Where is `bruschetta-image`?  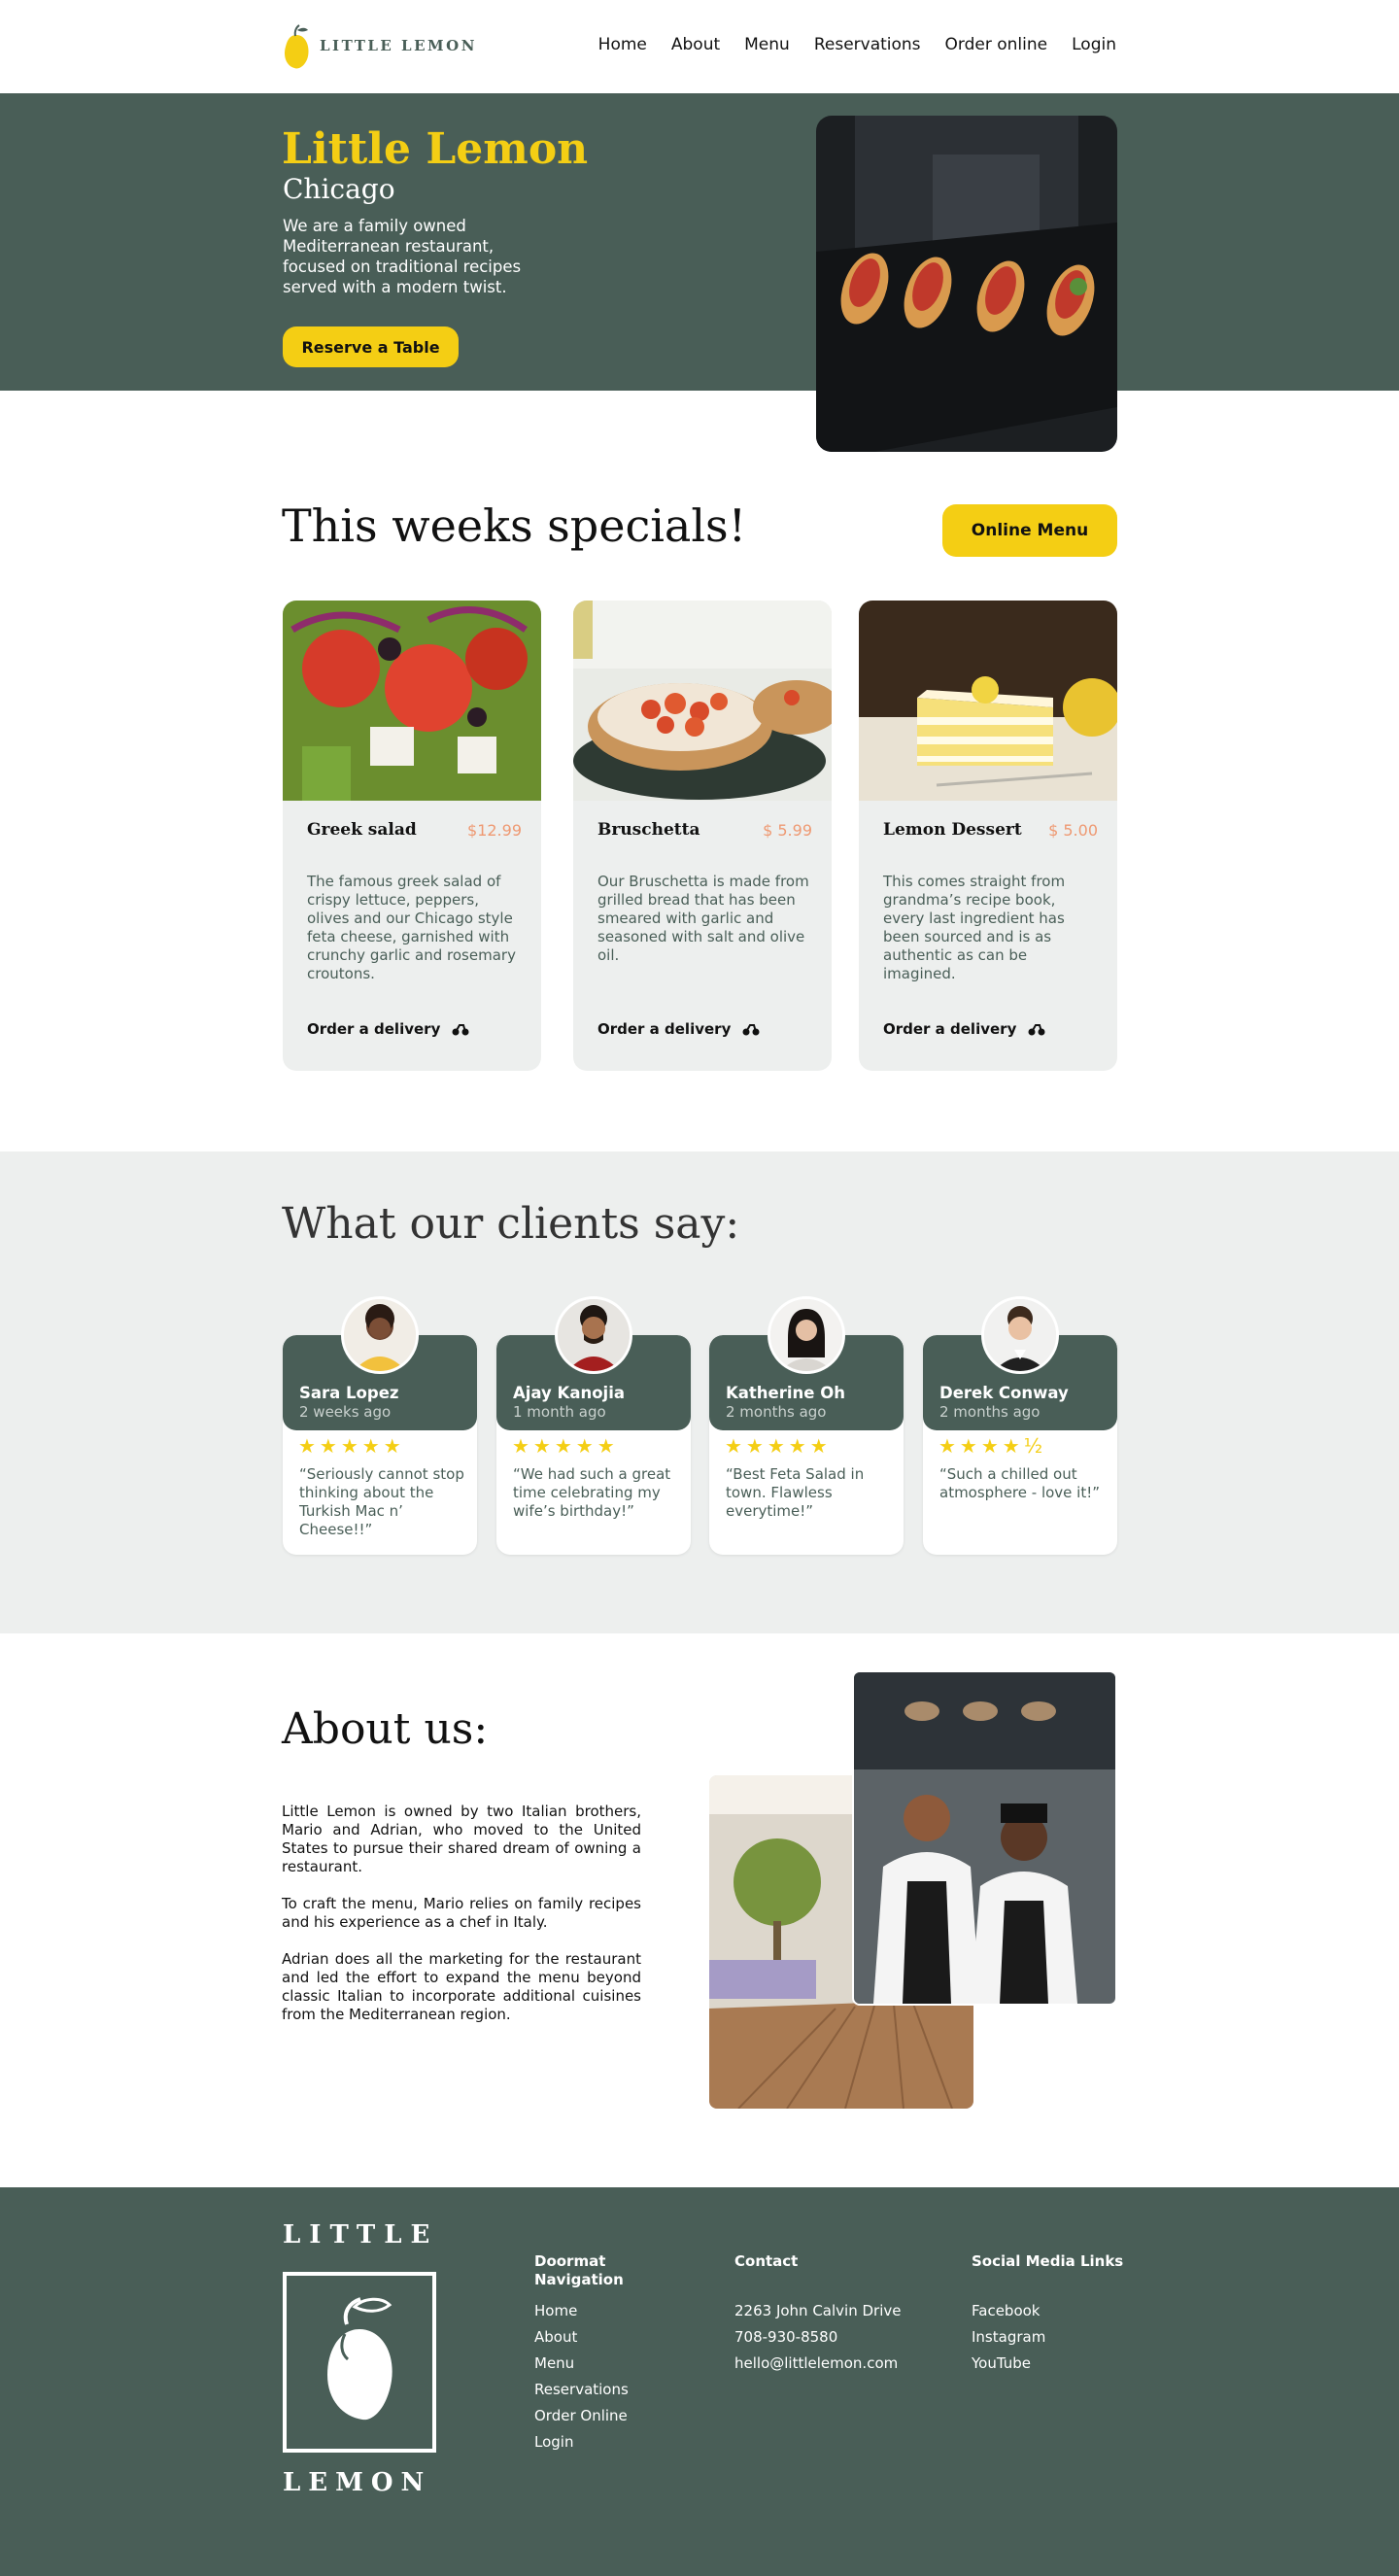 bruschetta-image is located at coordinates (702, 701).